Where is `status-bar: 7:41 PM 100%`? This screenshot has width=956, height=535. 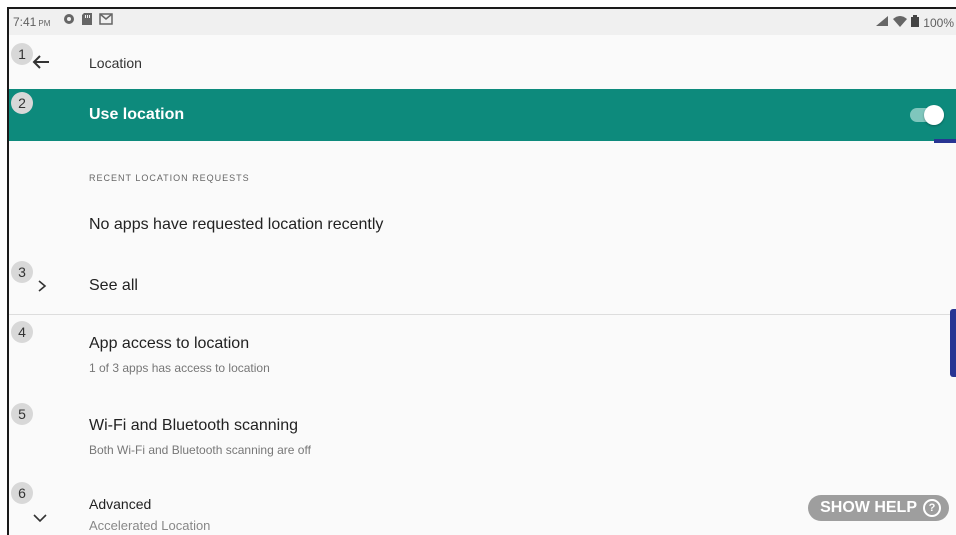
status-bar: 7:41 PM 100% is located at coordinates (482, 22).